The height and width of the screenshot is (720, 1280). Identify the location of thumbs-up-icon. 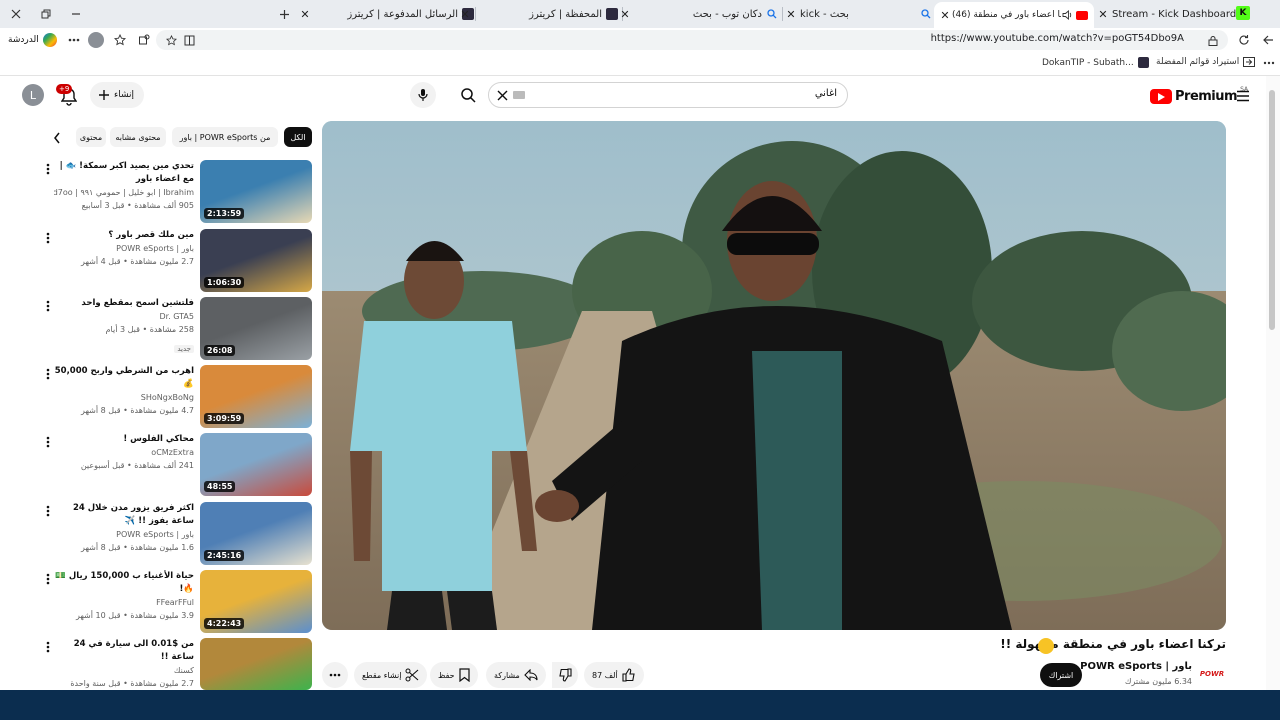
(629, 675).